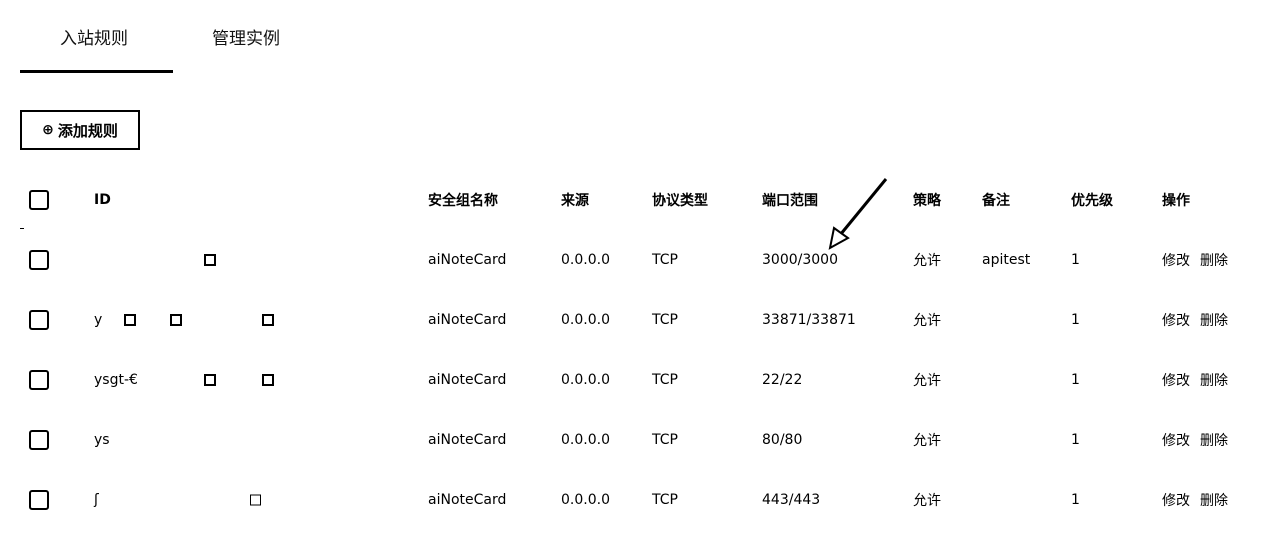  I want to click on rule-id: ysgt-€, so click(116, 380).